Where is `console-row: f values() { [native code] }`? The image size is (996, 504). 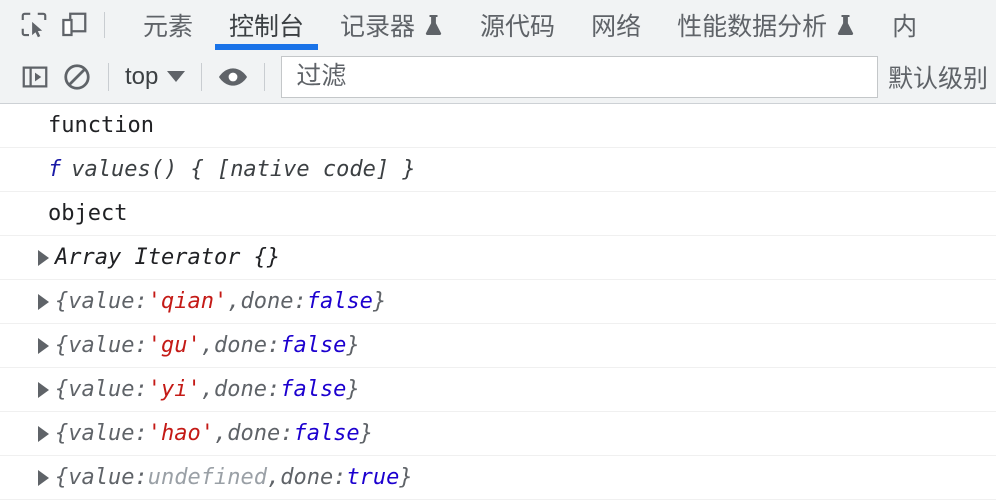
console-row: f values() { [native code] } is located at coordinates (498, 170).